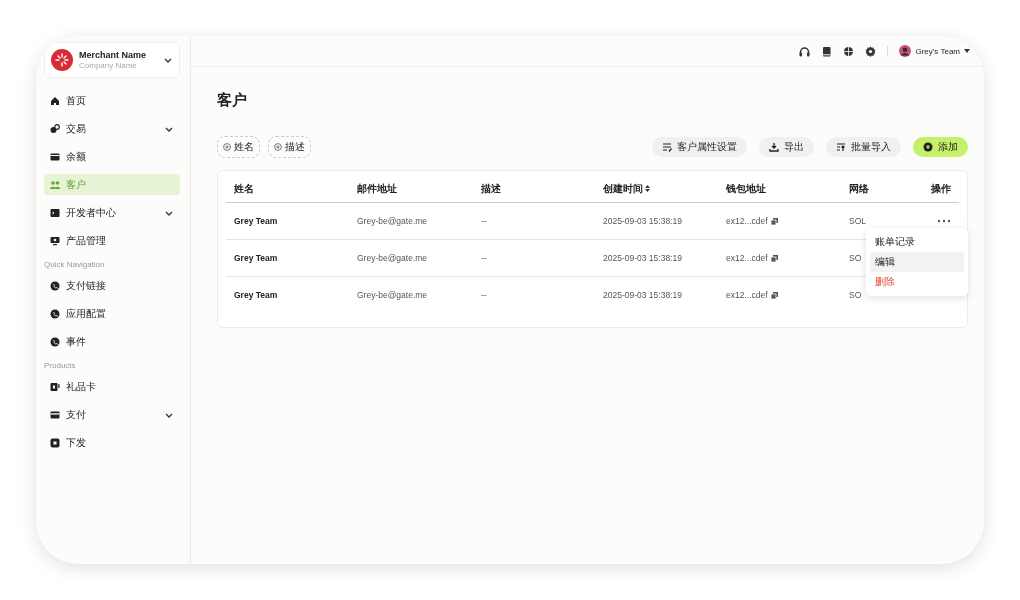 The width and height of the screenshot is (1020, 600). What do you see at coordinates (944, 221) in the screenshot?
I see `more-icon` at bounding box center [944, 221].